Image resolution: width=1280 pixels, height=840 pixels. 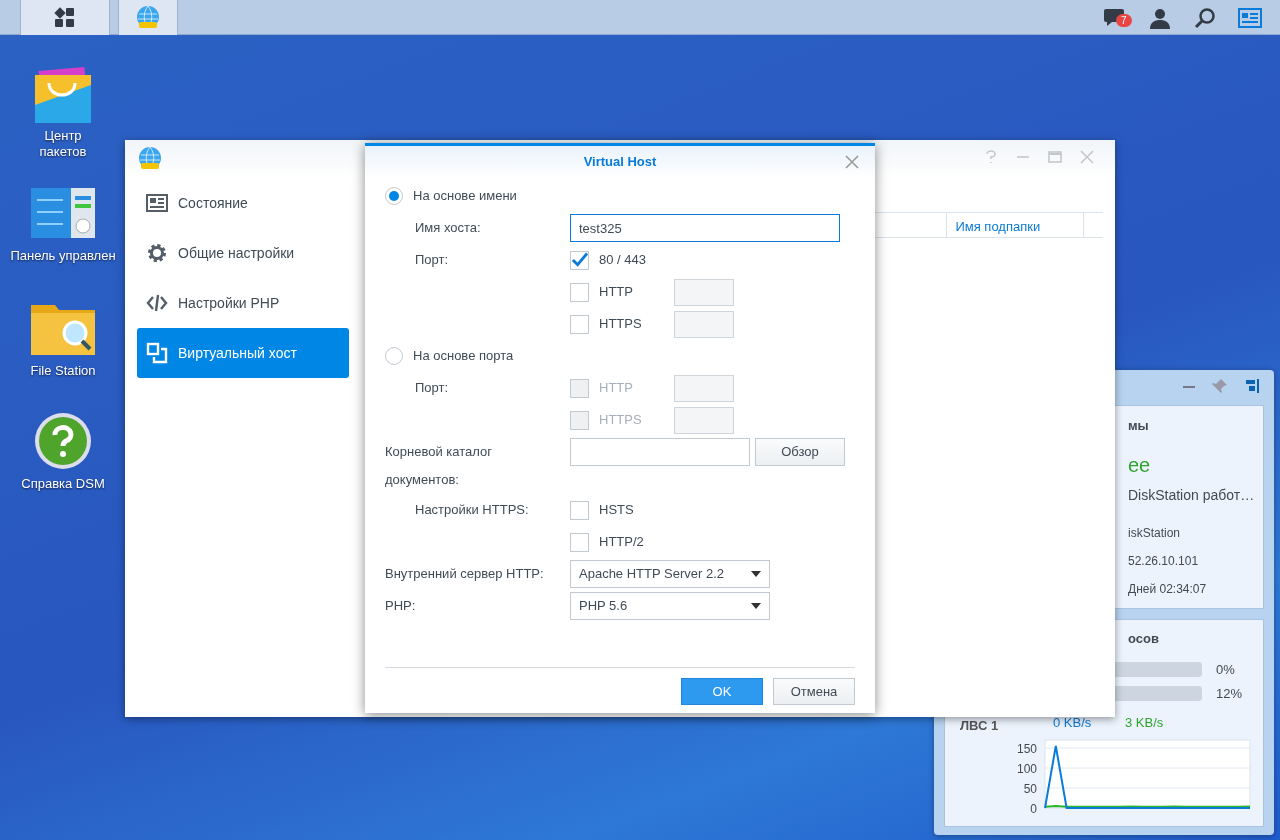 What do you see at coordinates (579, 260) in the screenshot?
I see `checkmark-icon` at bounding box center [579, 260].